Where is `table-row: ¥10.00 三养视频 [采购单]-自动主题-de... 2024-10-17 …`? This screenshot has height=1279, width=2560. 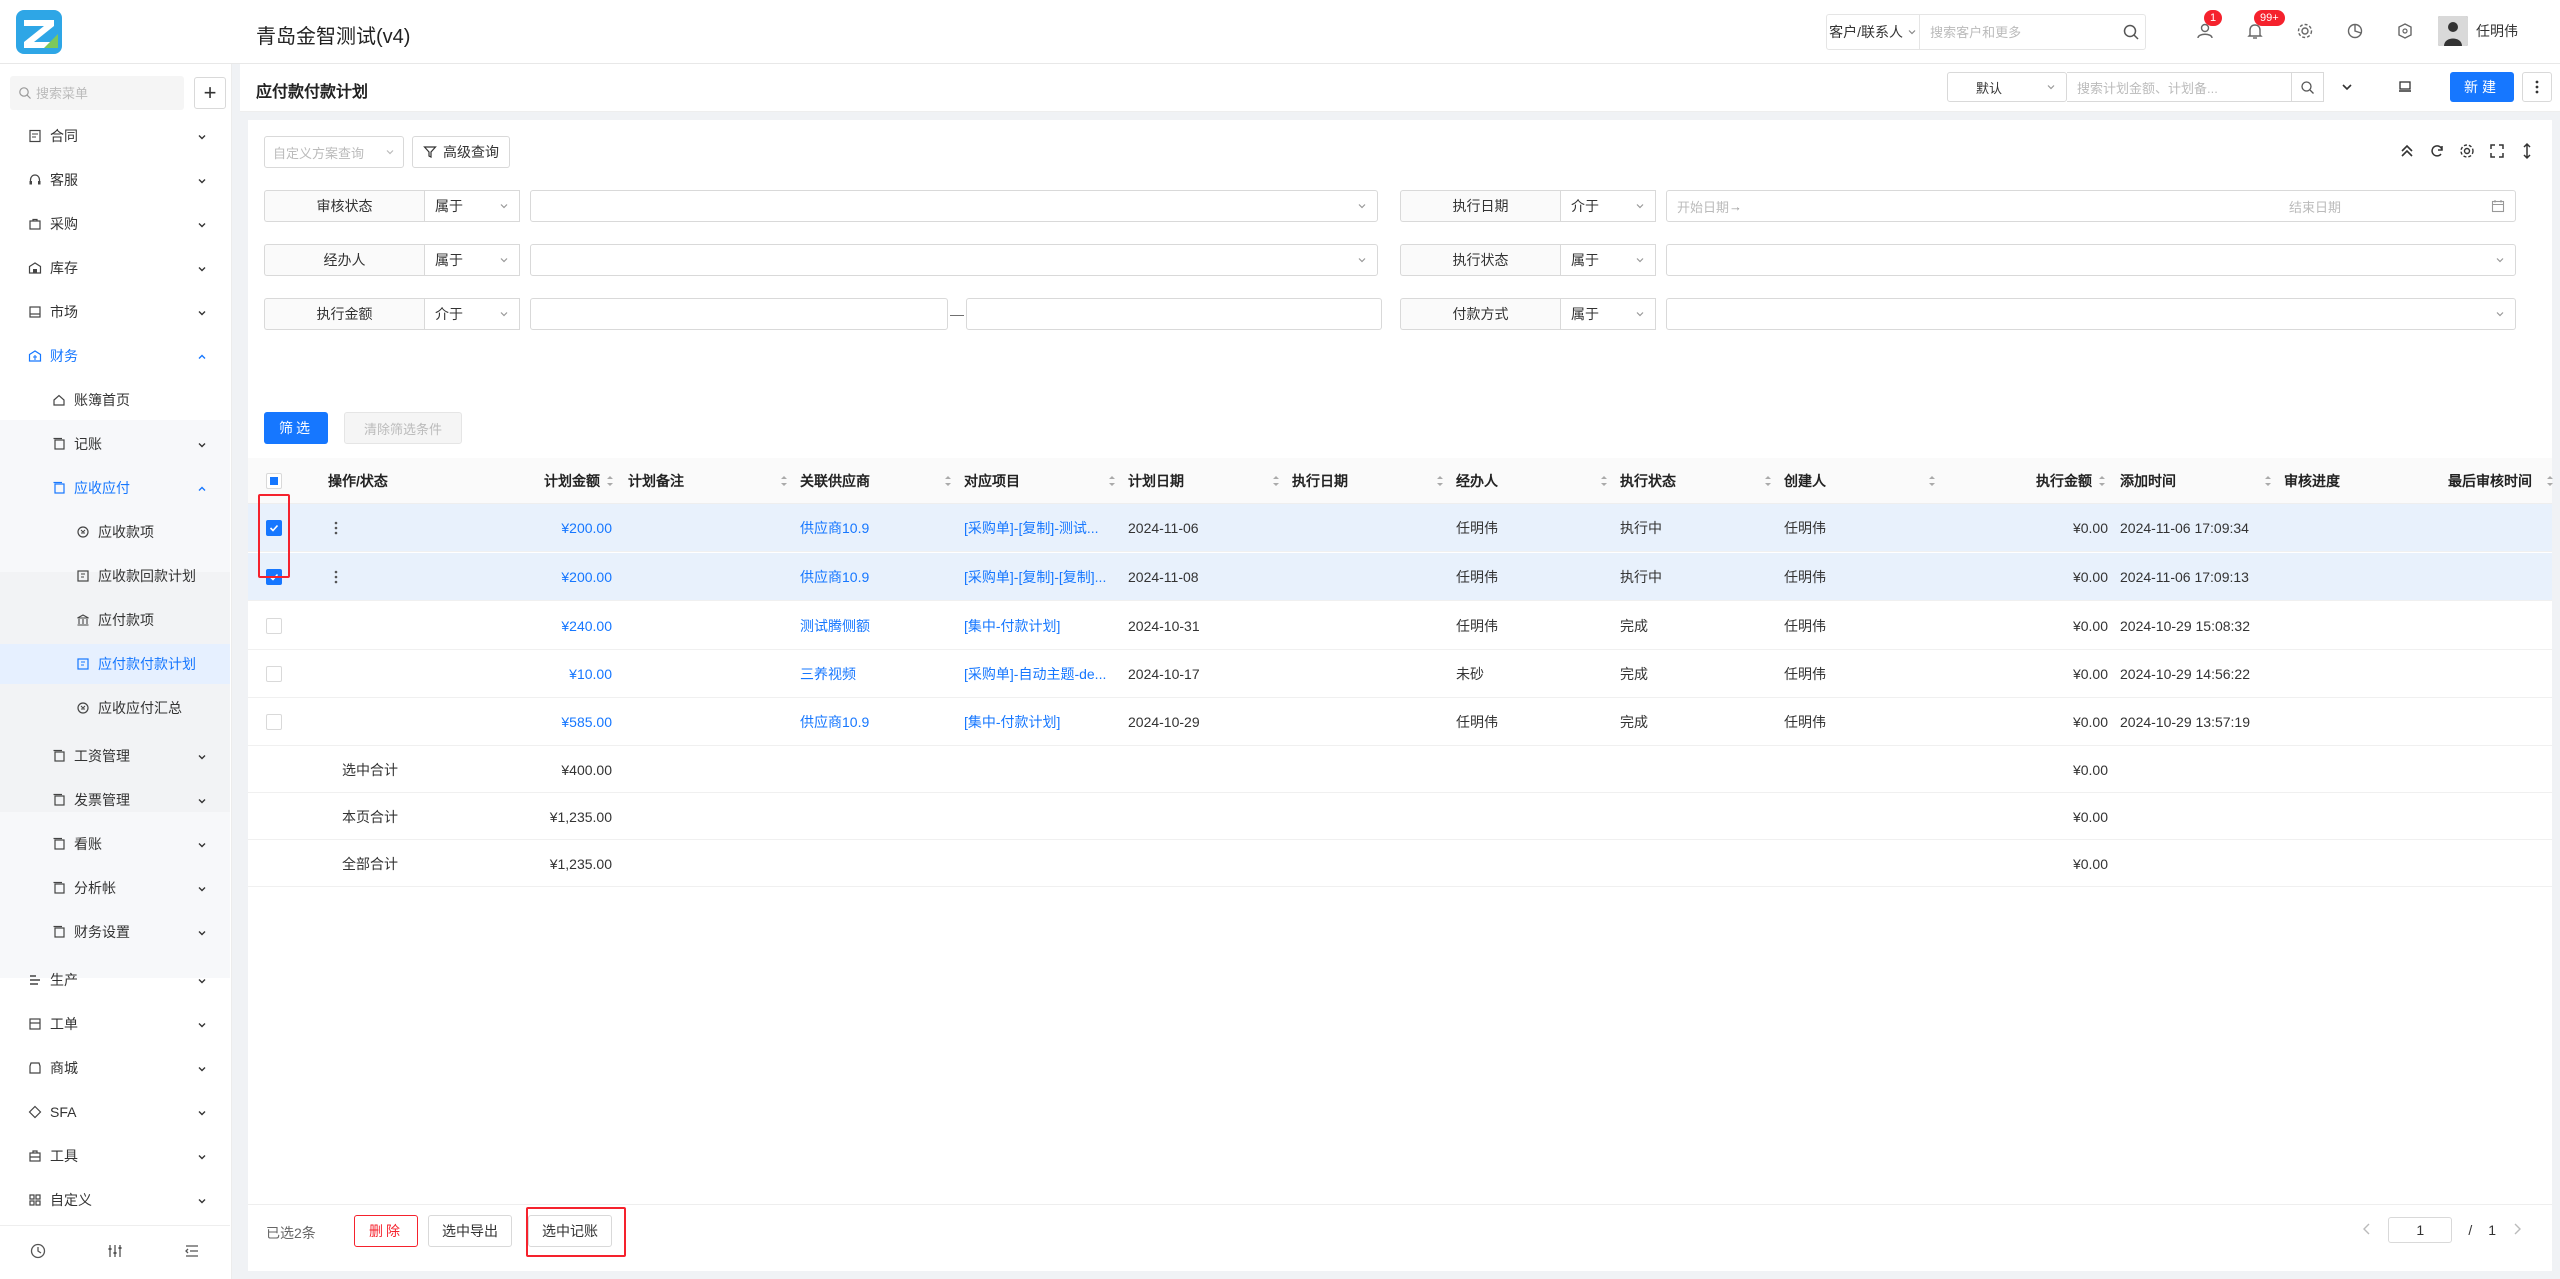 table-row: ¥10.00 三养视频 [采购单]-自动主题-de... 2024-10-17 … is located at coordinates (1400, 674).